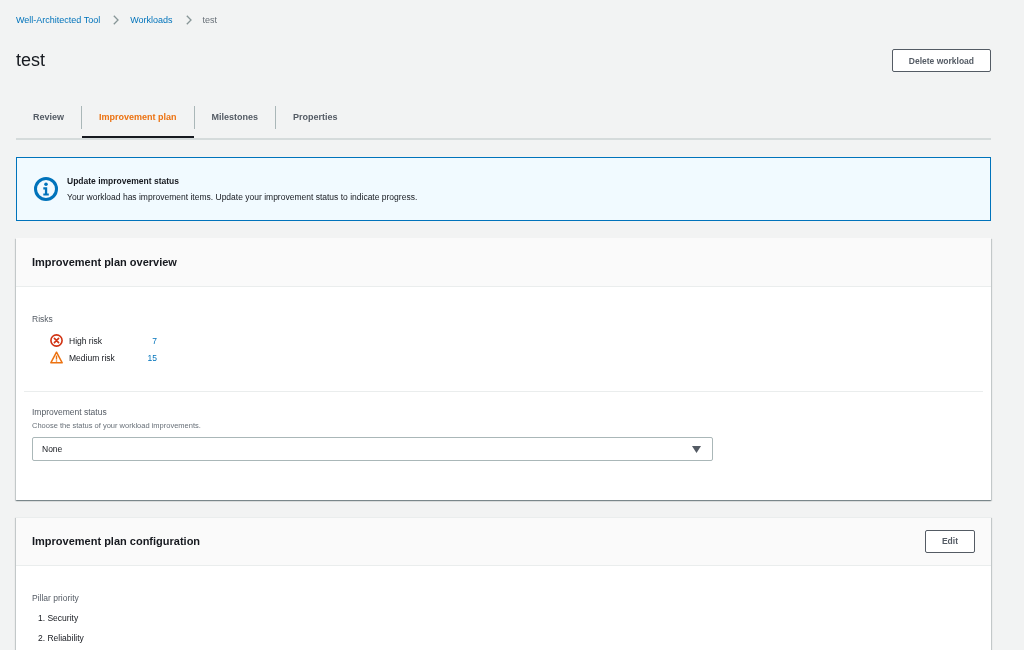  What do you see at coordinates (235, 121) in the screenshot?
I see `tab: Milestones` at bounding box center [235, 121].